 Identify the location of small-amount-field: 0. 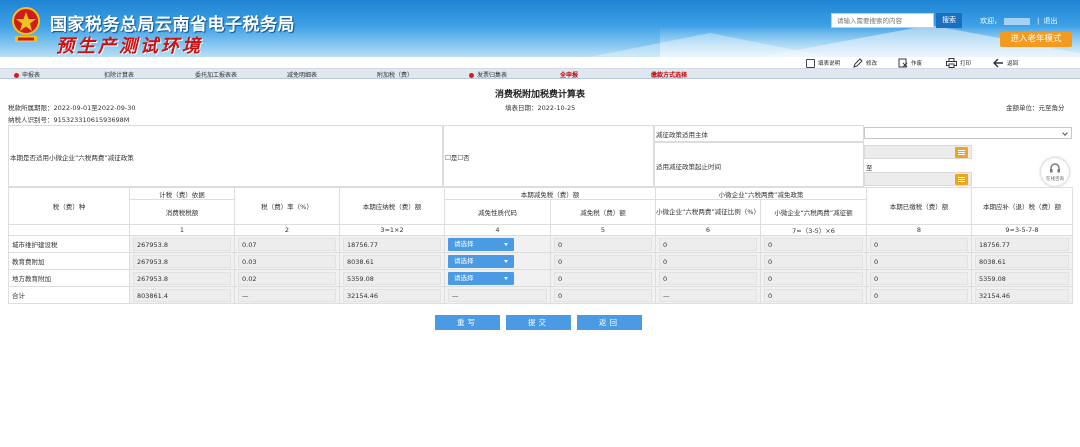
(813, 278).